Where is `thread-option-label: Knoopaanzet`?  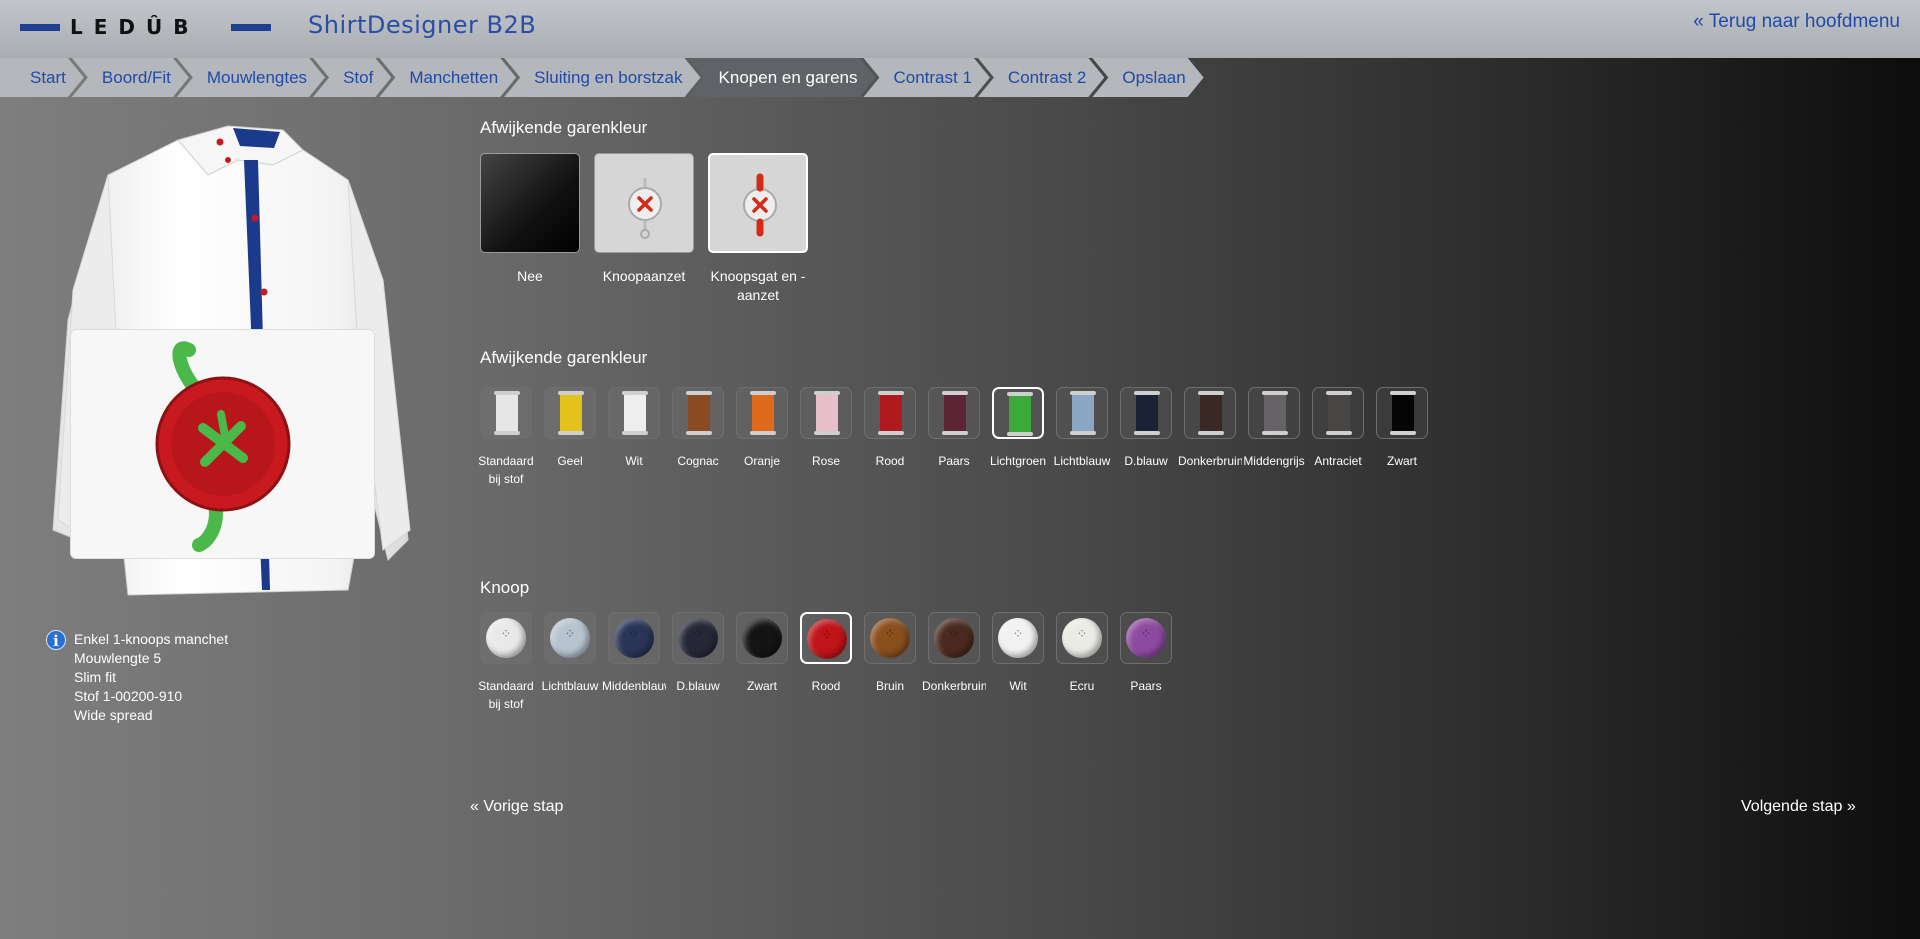 thread-option-label: Knoopaanzet is located at coordinates (644, 276).